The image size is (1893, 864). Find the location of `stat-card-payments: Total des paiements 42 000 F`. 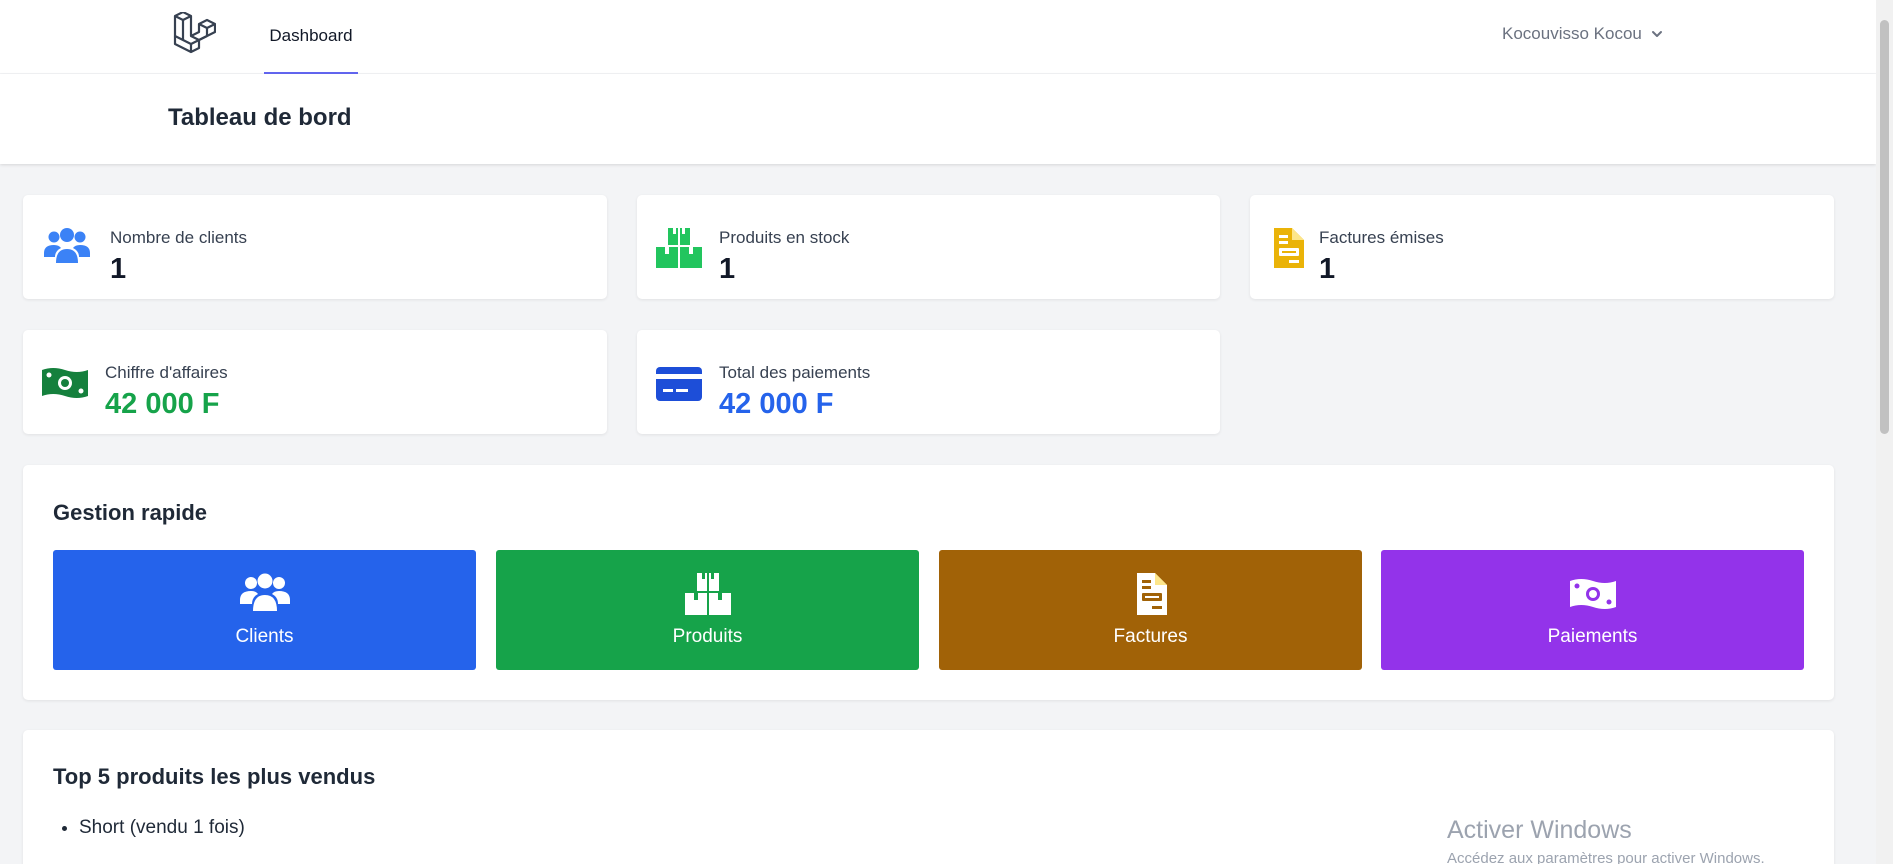

stat-card-payments: Total des paiements 42 000 F is located at coordinates (928, 382).